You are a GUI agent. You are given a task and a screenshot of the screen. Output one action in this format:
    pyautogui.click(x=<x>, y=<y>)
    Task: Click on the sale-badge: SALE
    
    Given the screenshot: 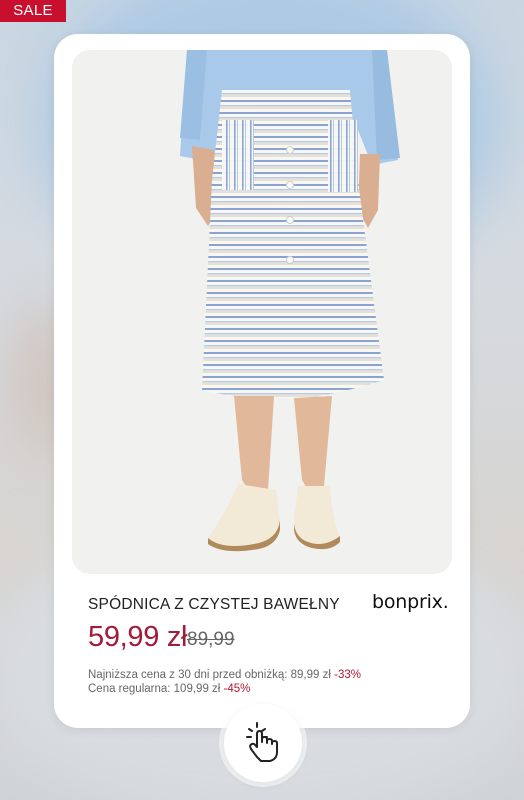 What is the action you would take?
    pyautogui.click(x=33, y=11)
    